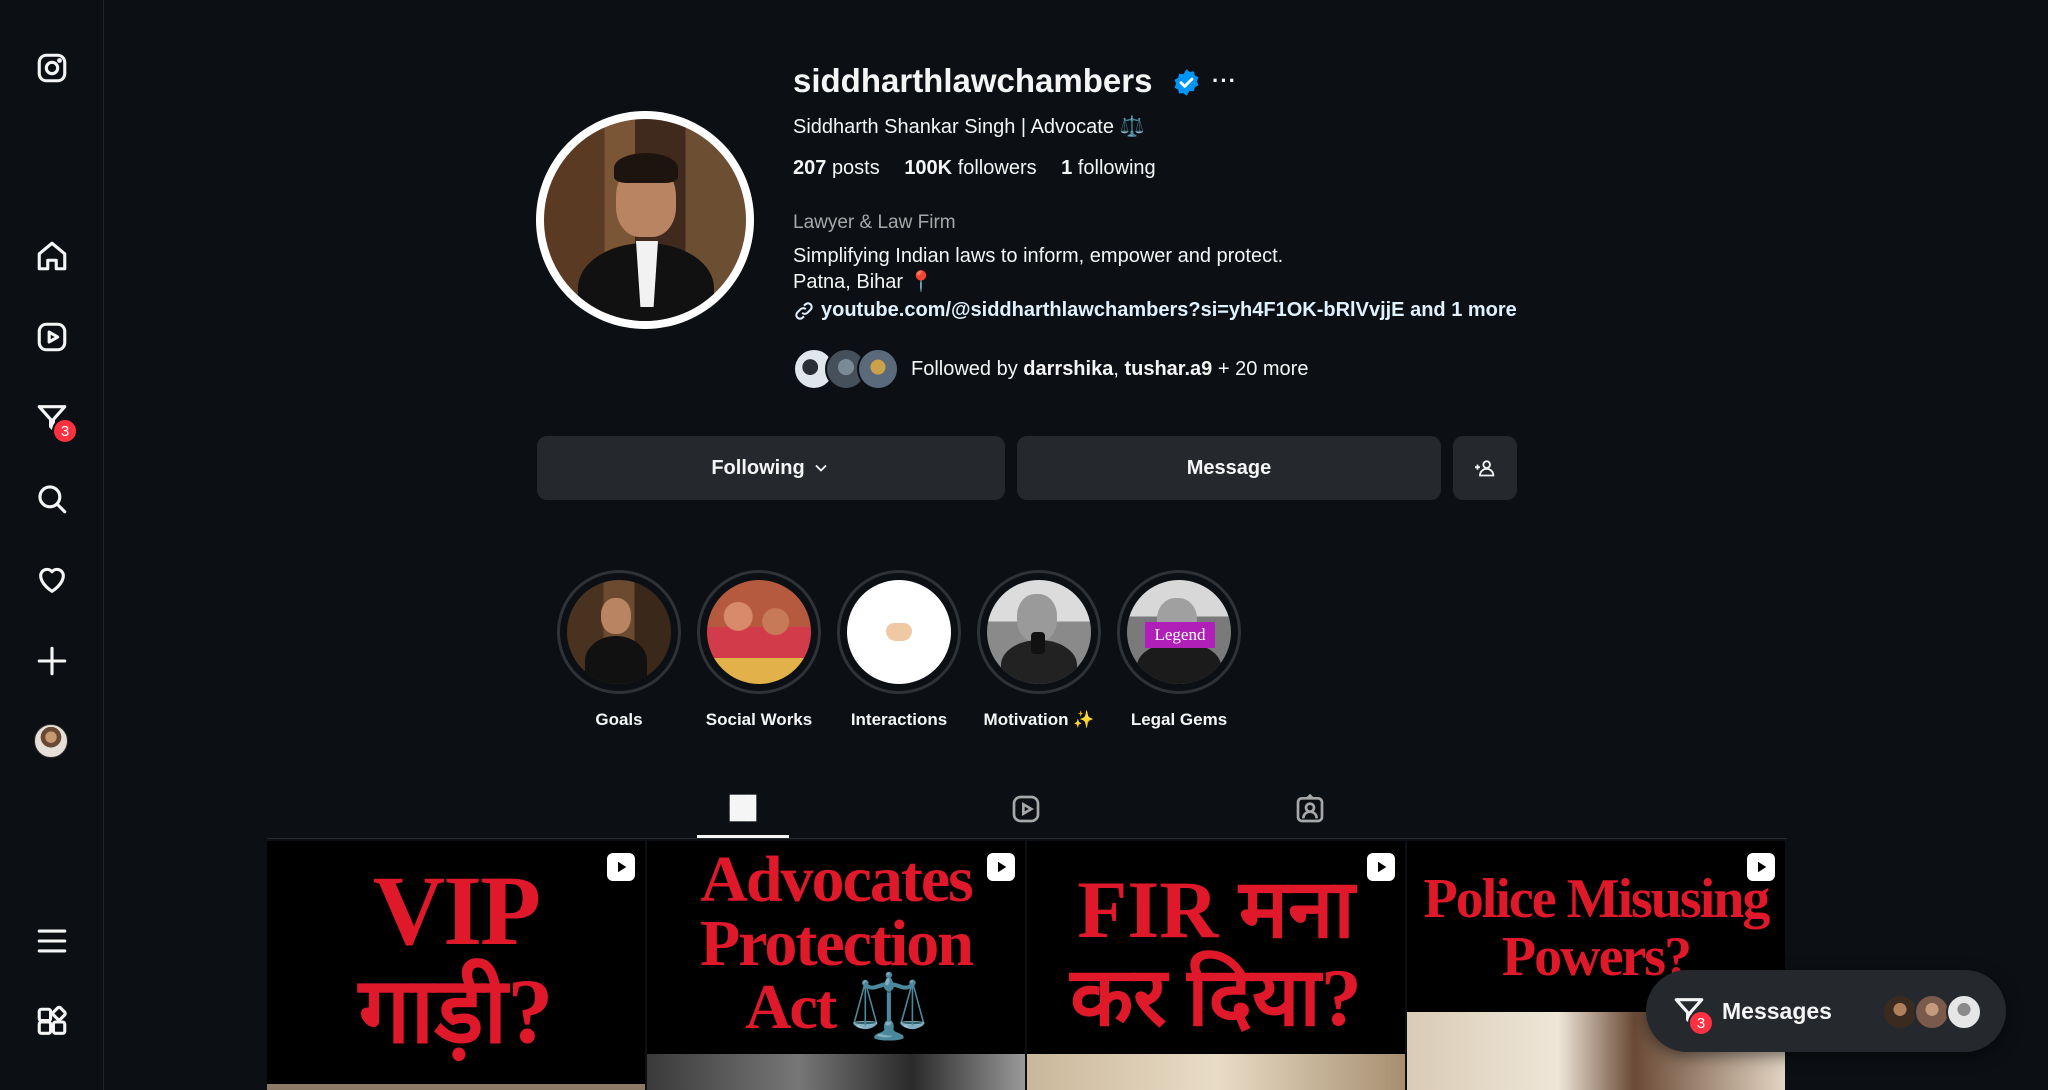 The width and height of the screenshot is (2048, 1090). I want to click on post-title: VIP, so click(456, 910).